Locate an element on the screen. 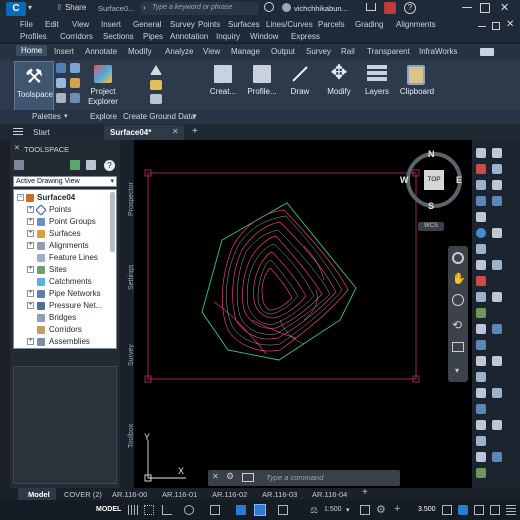 This screenshot has height=520, width=520. menu-parcels: Parcels is located at coordinates (331, 24).